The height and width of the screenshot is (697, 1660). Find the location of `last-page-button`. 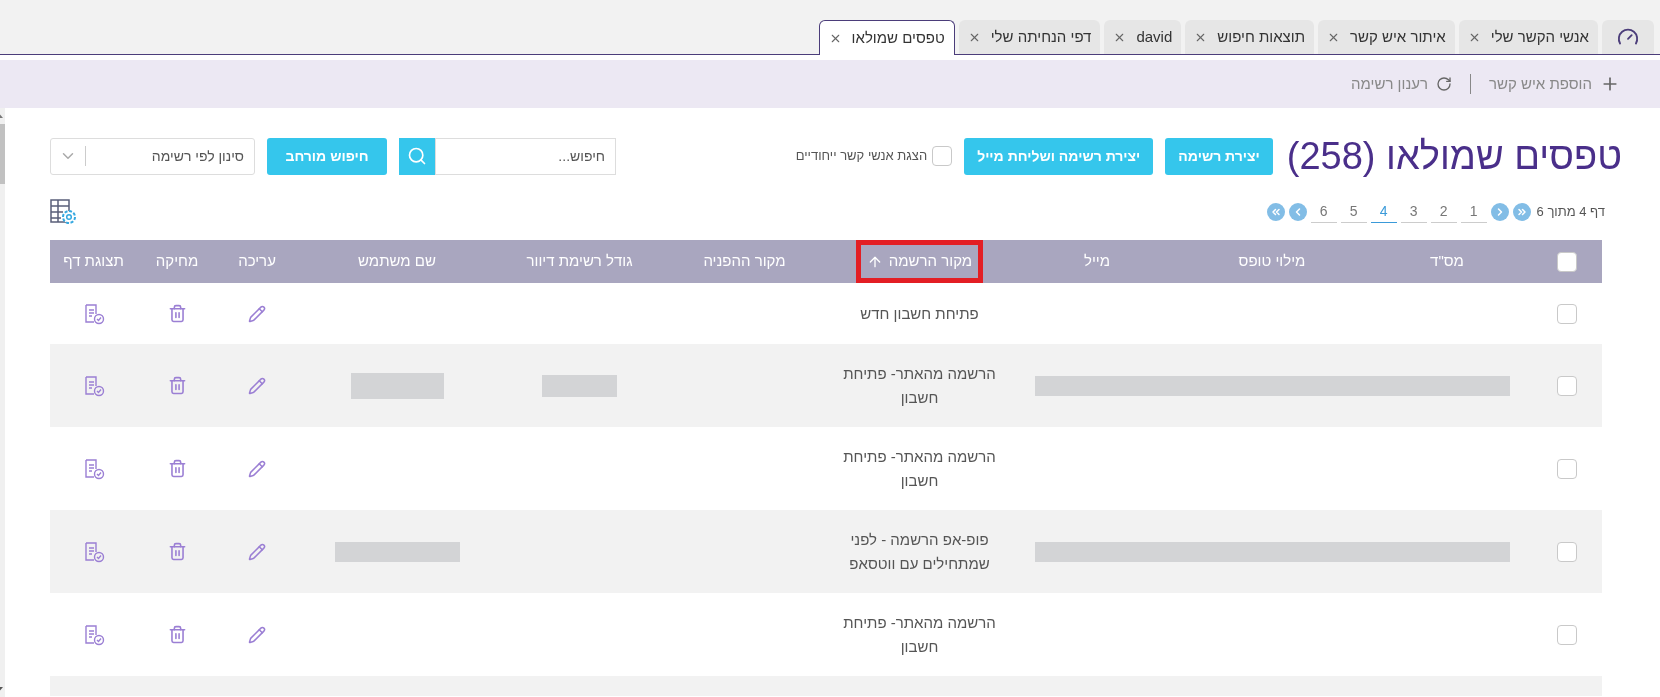

last-page-button is located at coordinates (1275, 212).